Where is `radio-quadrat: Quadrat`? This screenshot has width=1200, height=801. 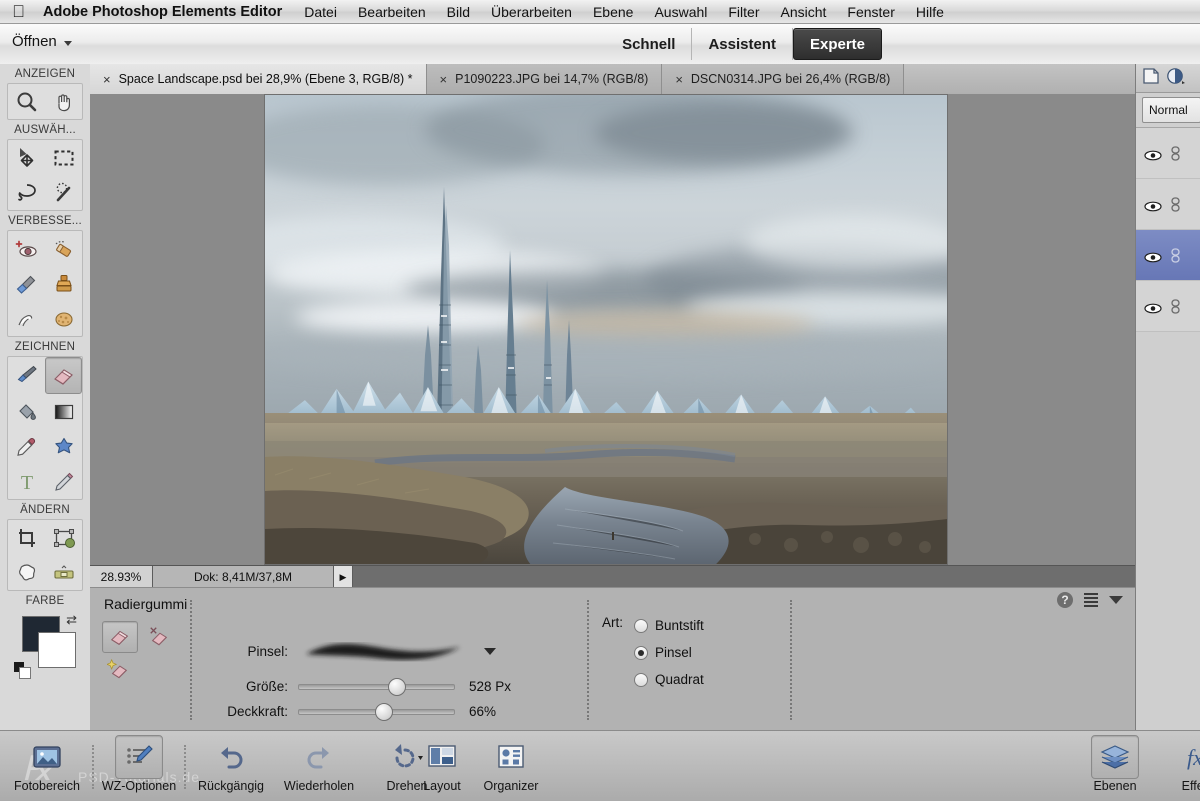
radio-quadrat: Quadrat is located at coordinates (669, 679).